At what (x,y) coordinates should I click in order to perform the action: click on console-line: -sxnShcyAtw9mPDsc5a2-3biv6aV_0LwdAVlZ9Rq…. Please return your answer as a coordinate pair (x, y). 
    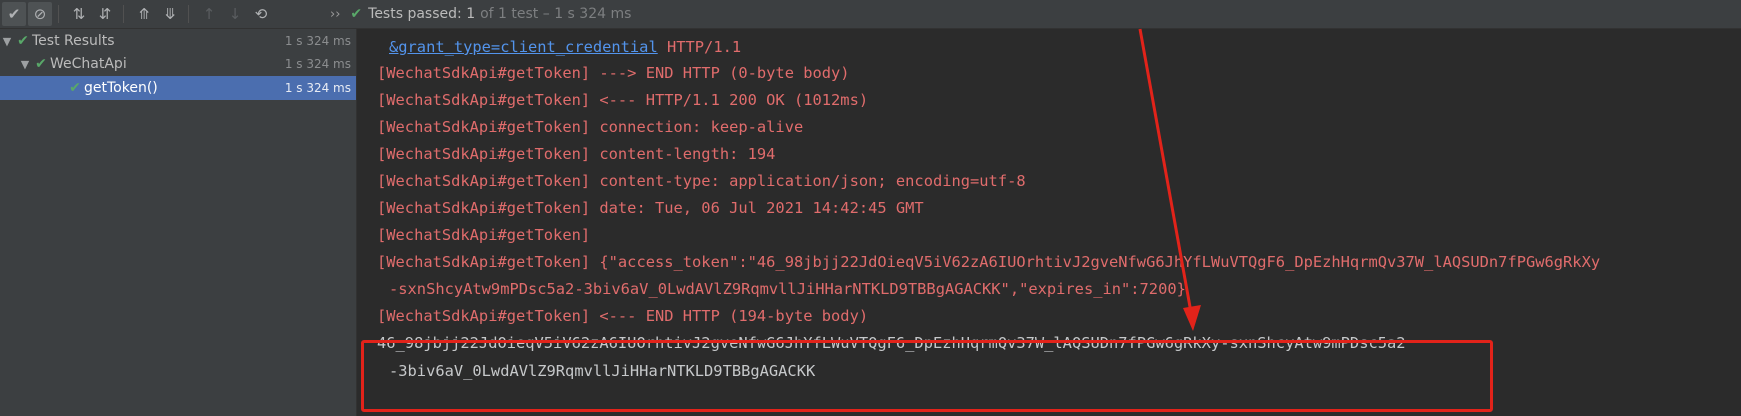
    Looking at the image, I should click on (787, 289).